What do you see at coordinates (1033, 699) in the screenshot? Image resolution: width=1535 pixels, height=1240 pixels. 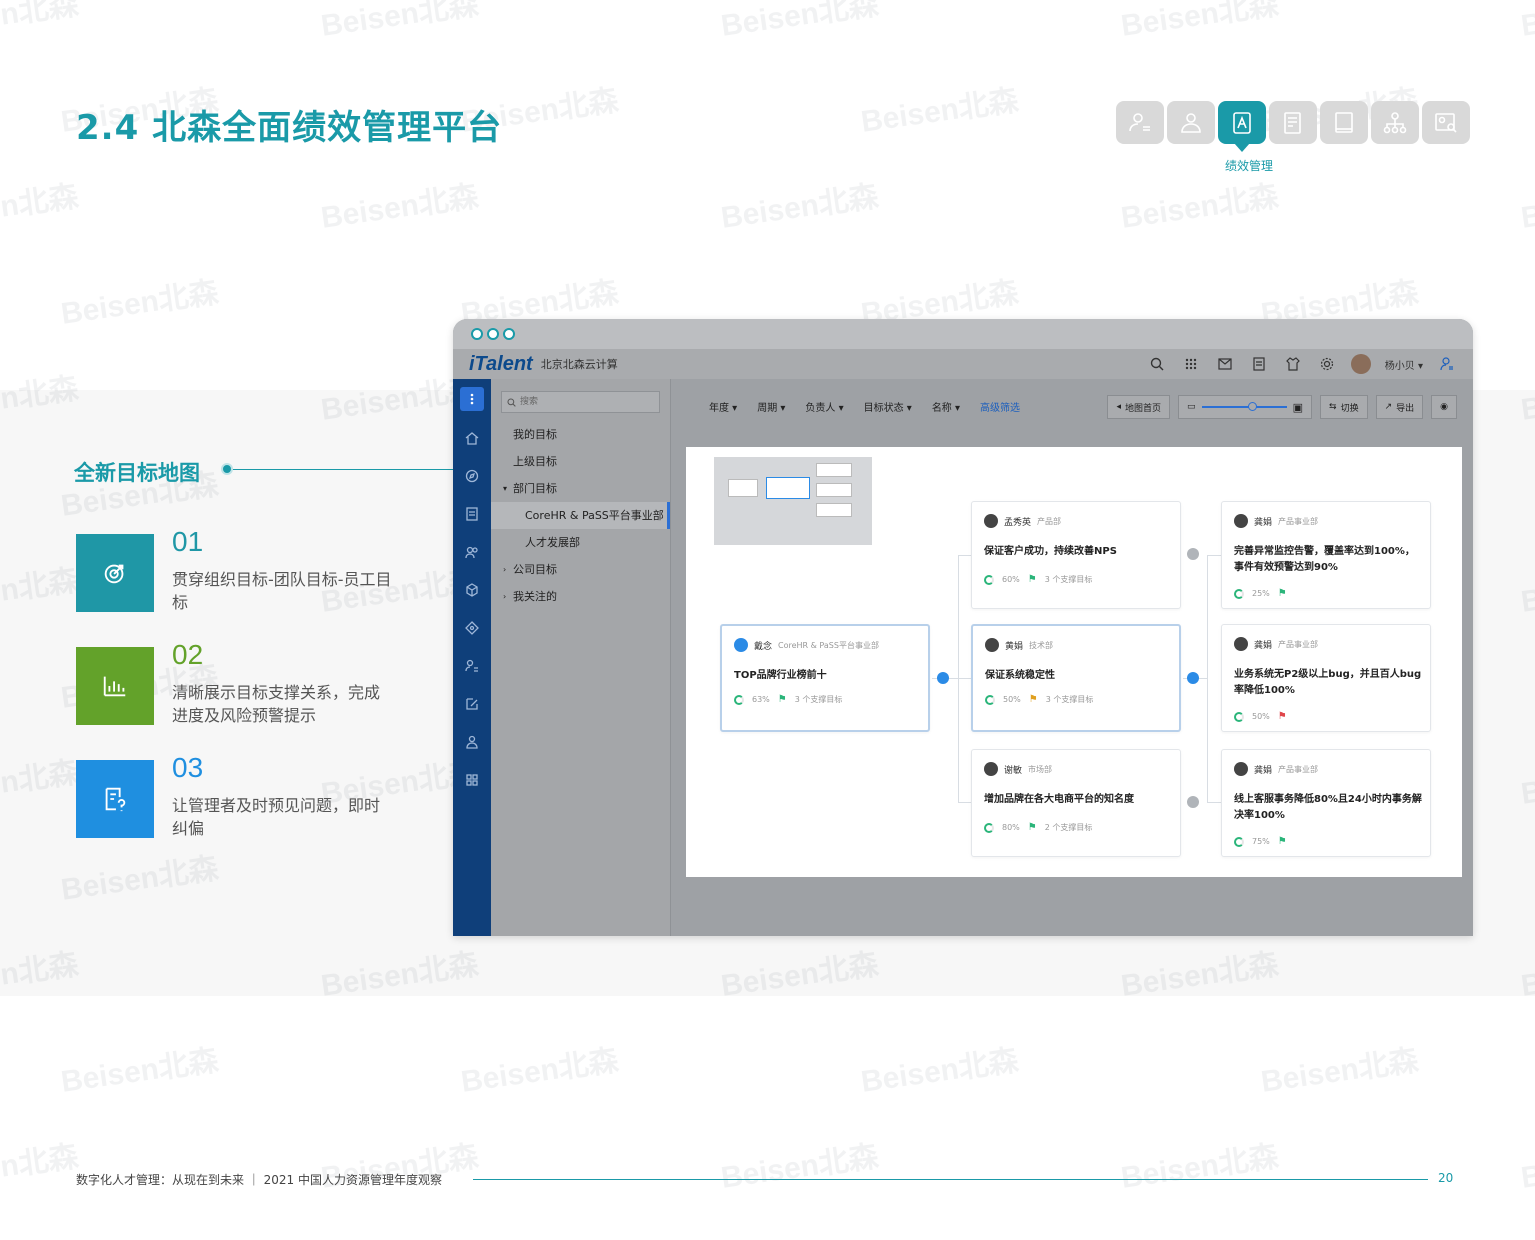 I see `flag-warning-icon: ⚑` at bounding box center [1033, 699].